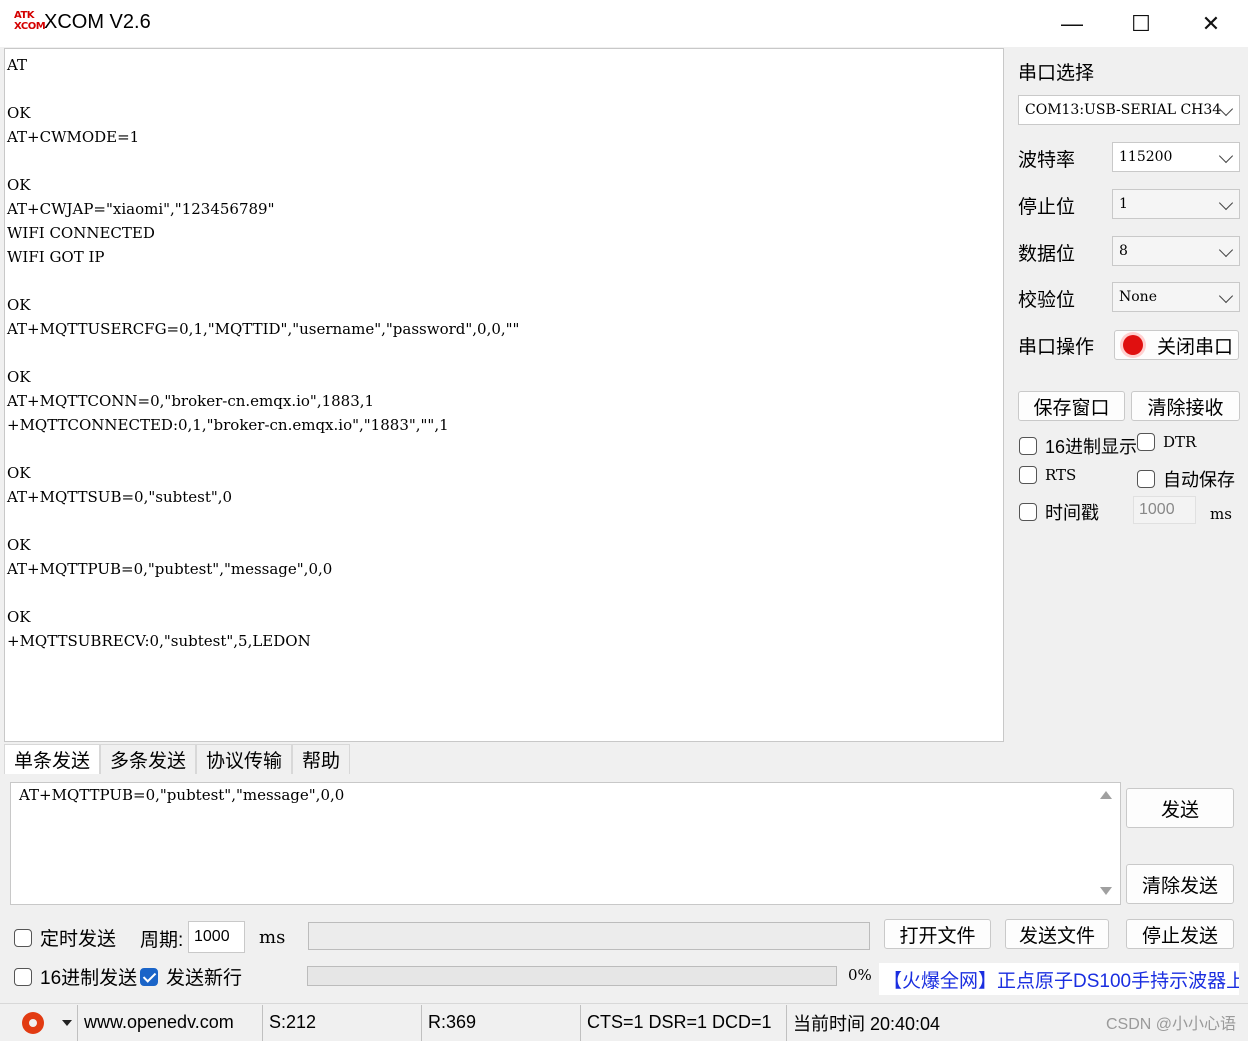 This screenshot has width=1248, height=1041. I want to click on close-button: ✕, so click(1211, 23).